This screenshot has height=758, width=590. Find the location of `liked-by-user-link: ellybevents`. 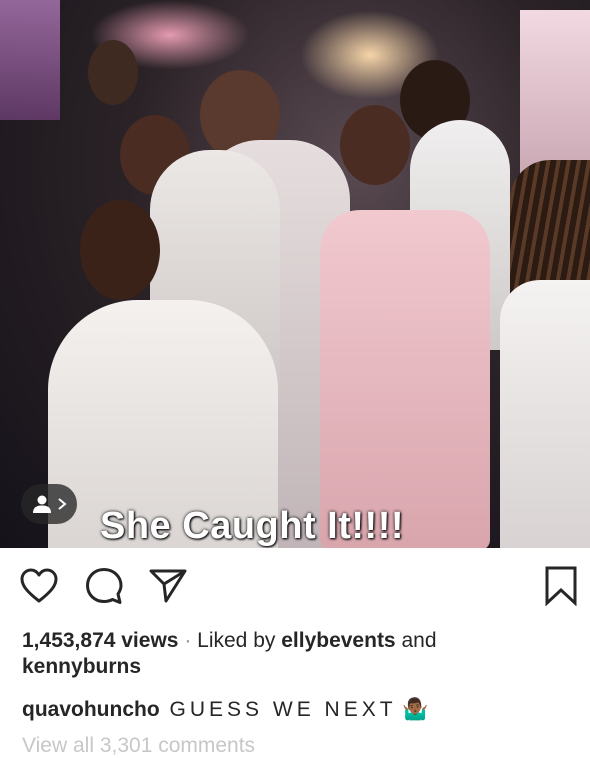

liked-by-user-link: ellybevents is located at coordinates (338, 640).